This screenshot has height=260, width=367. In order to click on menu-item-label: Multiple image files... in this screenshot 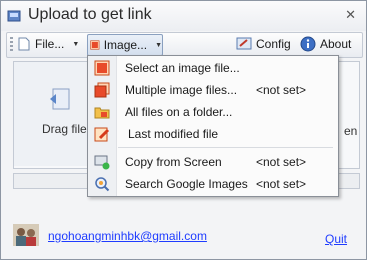, I will do `click(181, 90)`.